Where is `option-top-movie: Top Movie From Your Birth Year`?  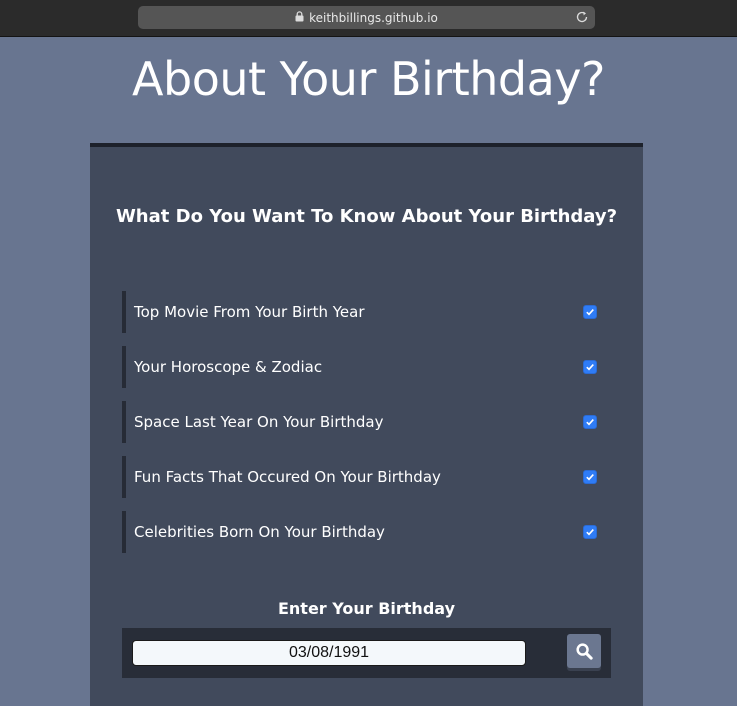 option-top-movie: Top Movie From Your Birth Year is located at coordinates (362, 312).